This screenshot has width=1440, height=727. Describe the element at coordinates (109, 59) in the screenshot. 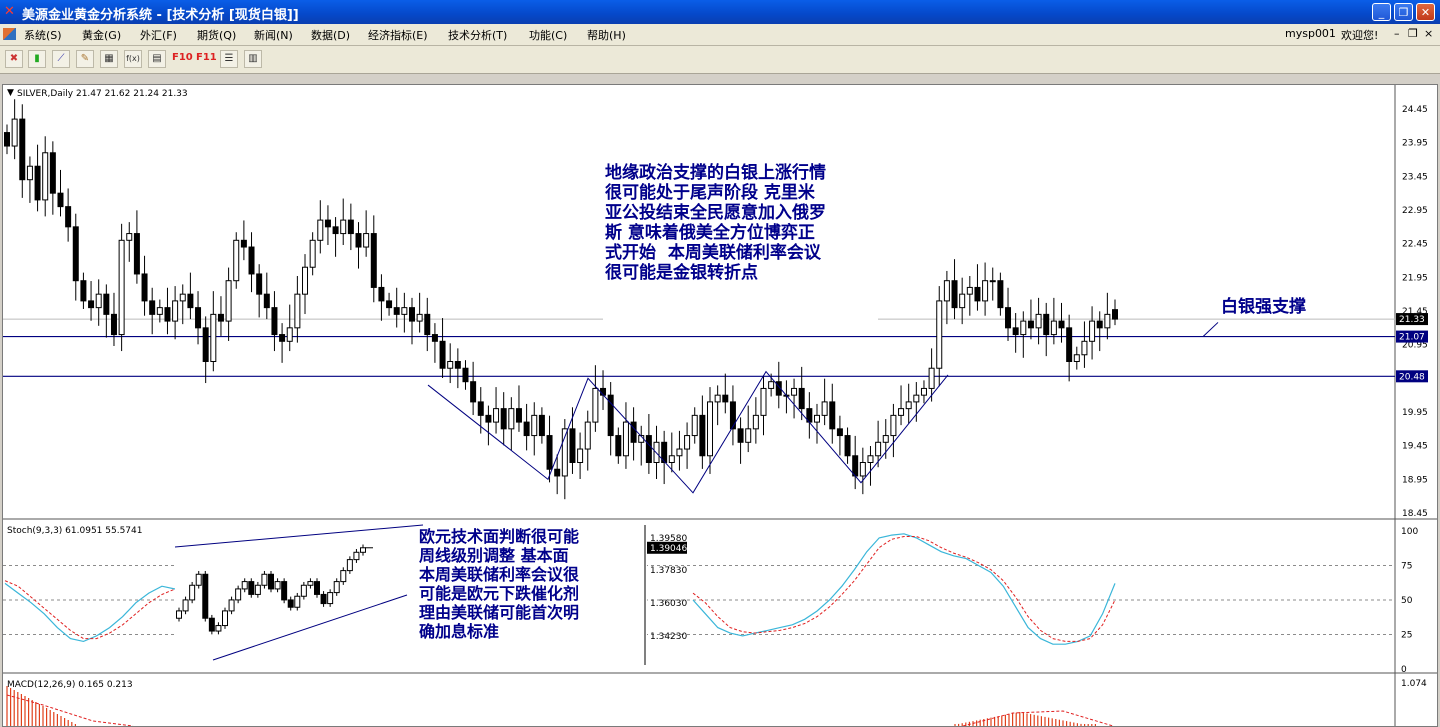

I see `grid-icon: ▦` at that location.